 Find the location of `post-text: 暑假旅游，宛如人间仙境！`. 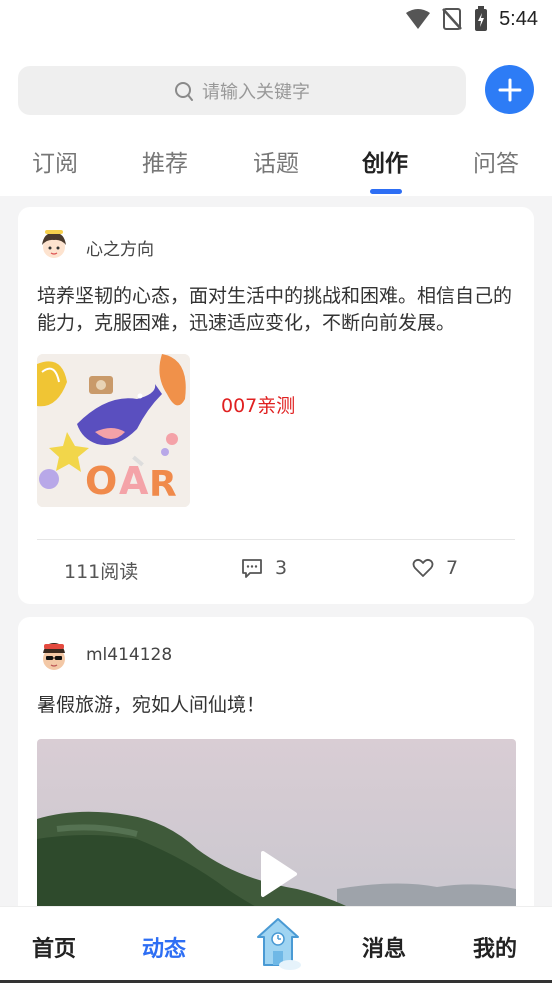

post-text: 暑假旅游，宛如人间仙境！ is located at coordinates (277, 705).